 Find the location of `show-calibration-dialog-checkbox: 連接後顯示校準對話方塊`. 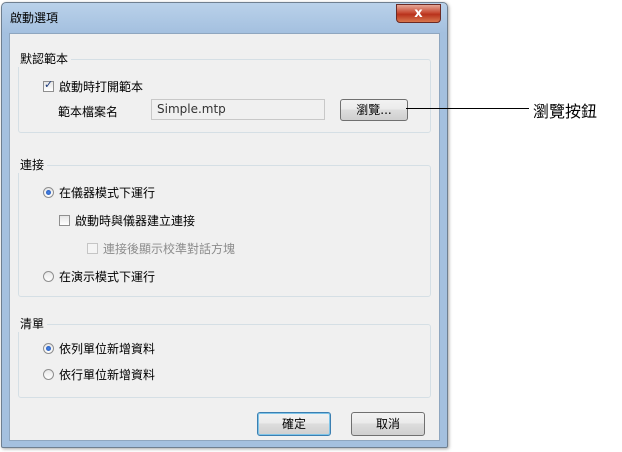

show-calibration-dialog-checkbox: 連接後顯示校準對話方塊 is located at coordinates (161, 248).